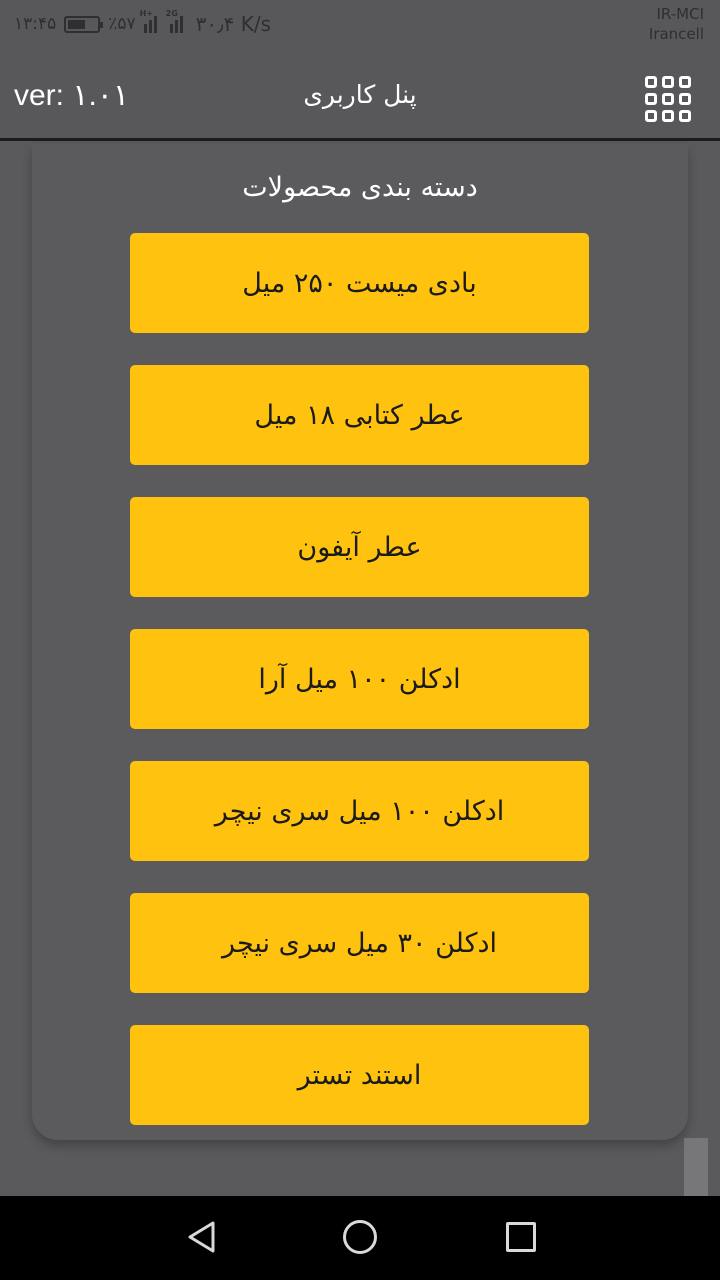 The image size is (720, 1280). What do you see at coordinates (233, 24) in the screenshot?
I see `network-speed: ۳۰٫۴ K/s` at bounding box center [233, 24].